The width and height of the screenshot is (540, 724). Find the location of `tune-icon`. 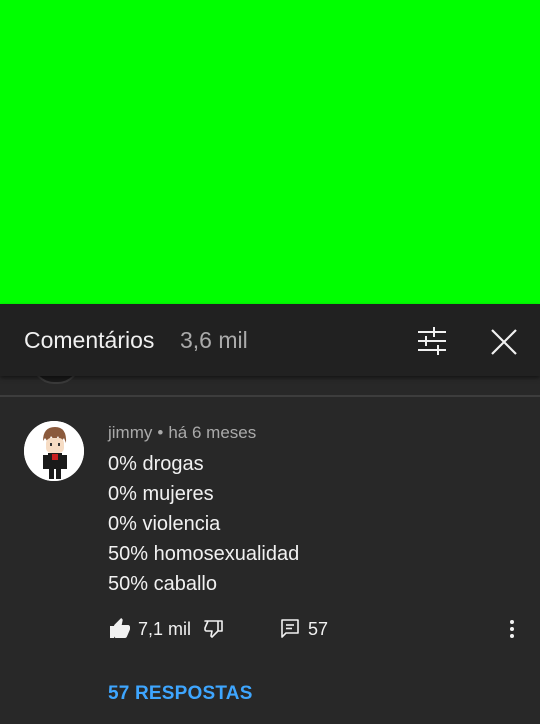

tune-icon is located at coordinates (432, 341).